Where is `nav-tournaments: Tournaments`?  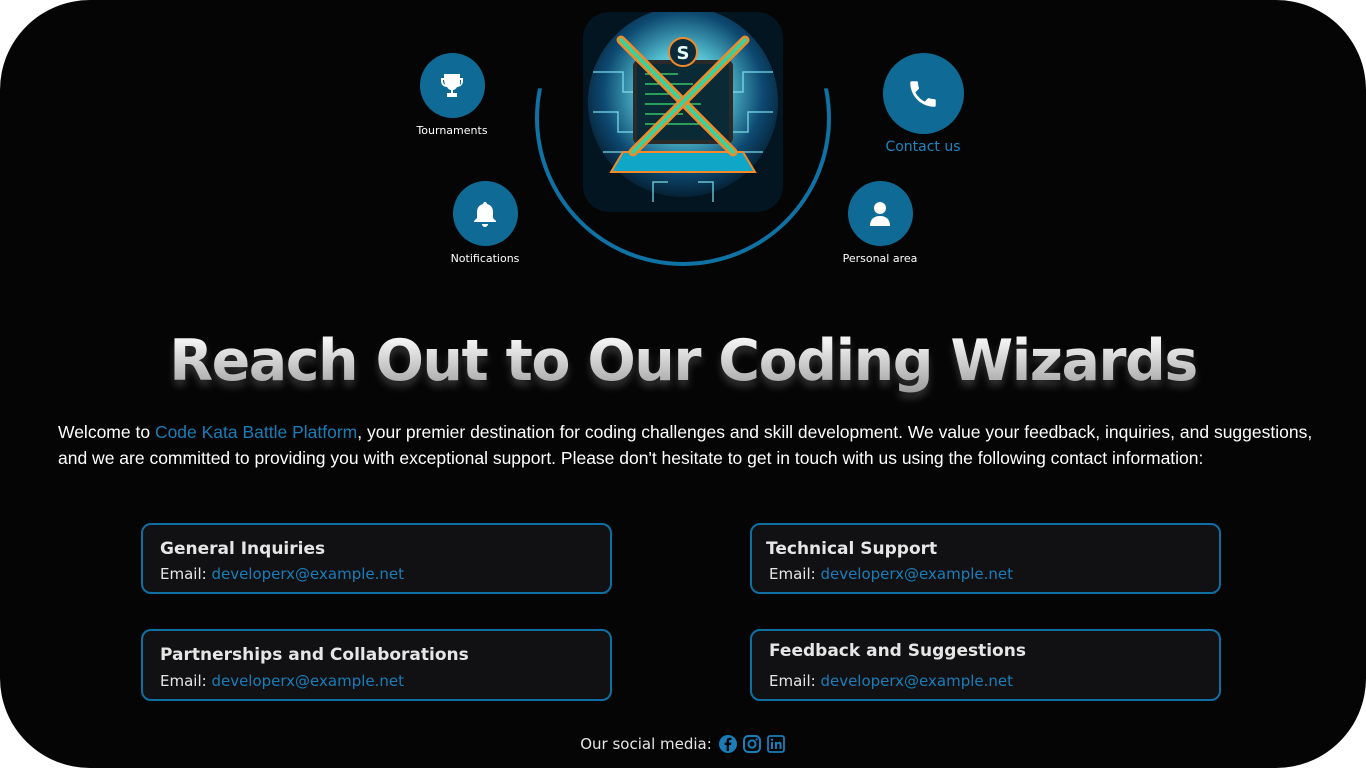
nav-tournaments: Tournaments is located at coordinates (452, 95).